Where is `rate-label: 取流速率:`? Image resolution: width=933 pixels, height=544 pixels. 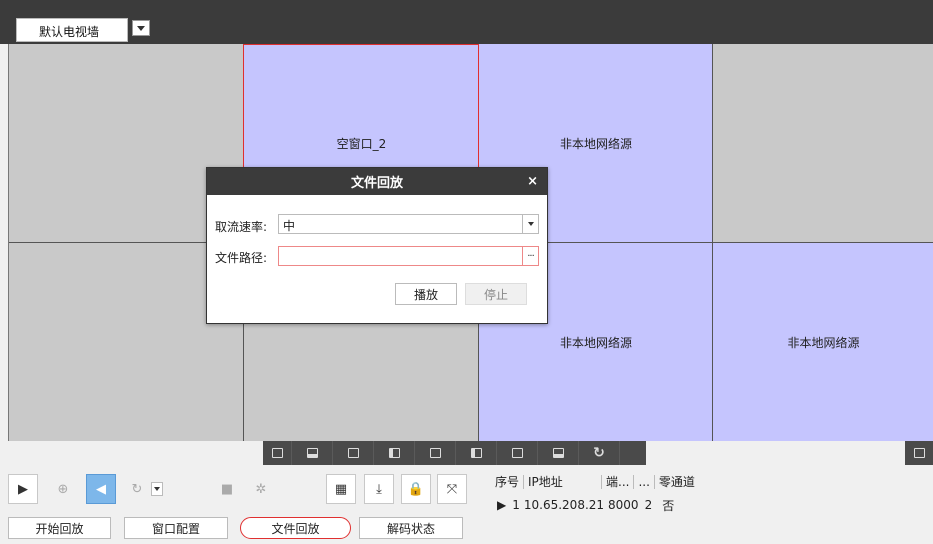 rate-label: 取流速率: is located at coordinates (241, 227).